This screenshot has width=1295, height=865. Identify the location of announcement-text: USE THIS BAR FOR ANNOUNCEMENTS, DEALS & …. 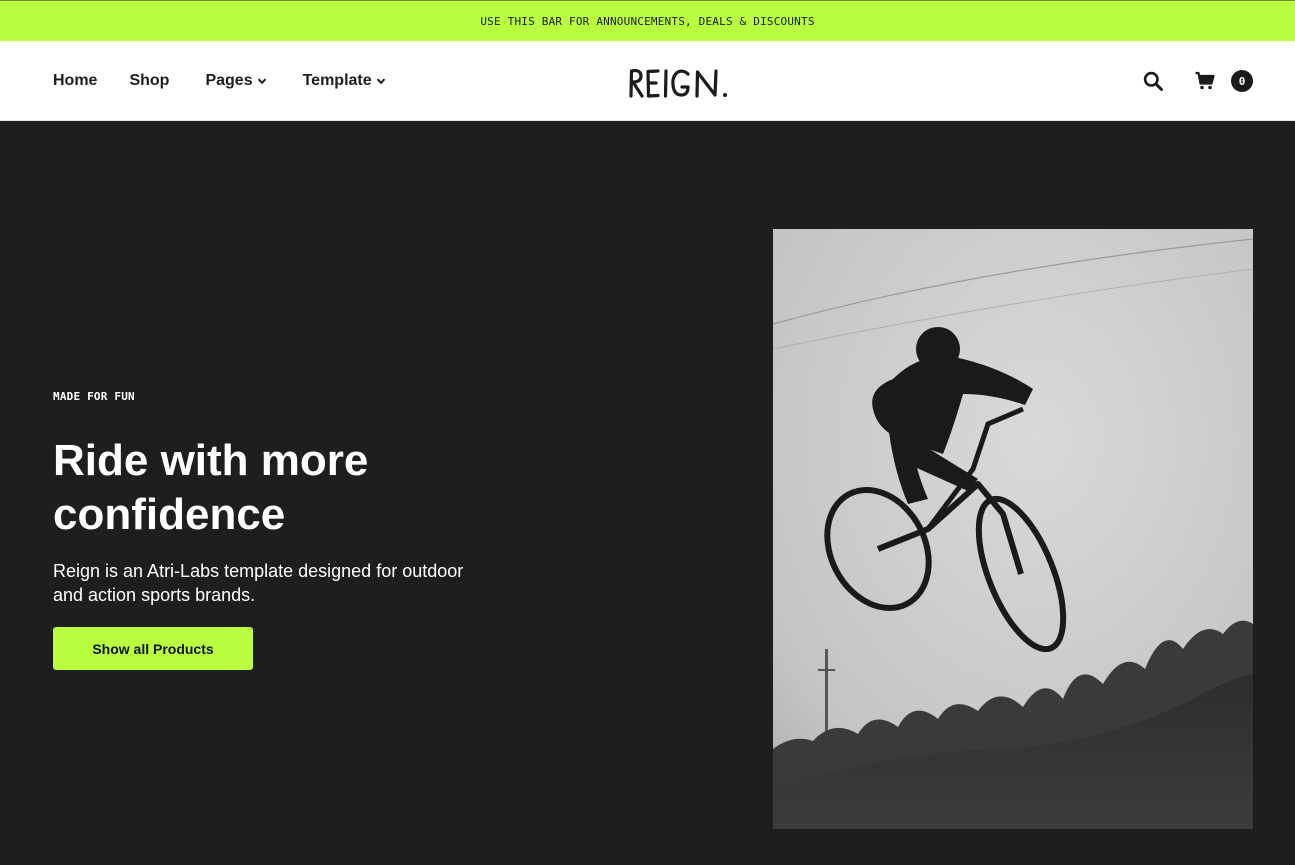
(647, 21).